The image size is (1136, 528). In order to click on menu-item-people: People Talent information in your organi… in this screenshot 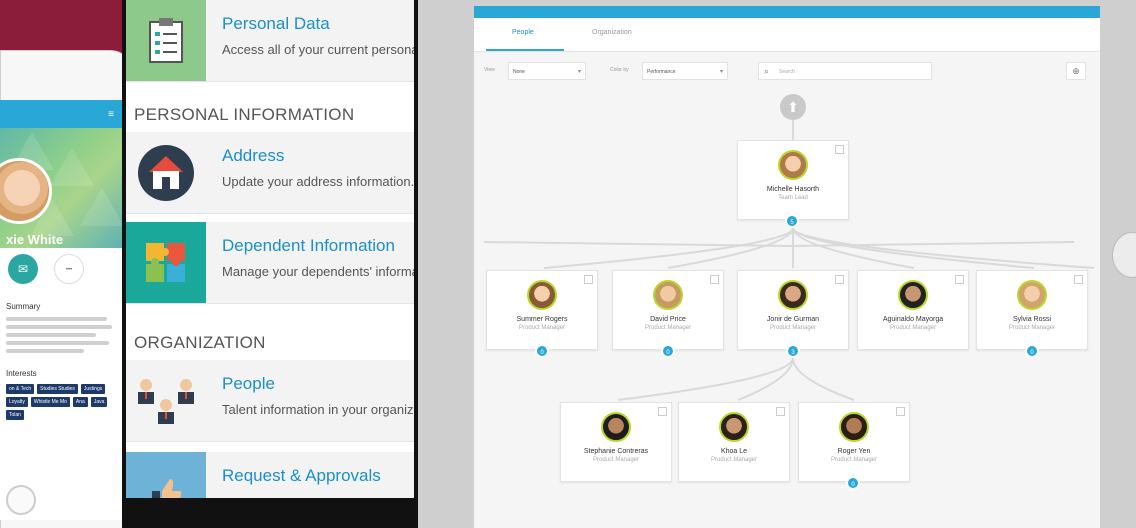, I will do `click(270, 401)`.